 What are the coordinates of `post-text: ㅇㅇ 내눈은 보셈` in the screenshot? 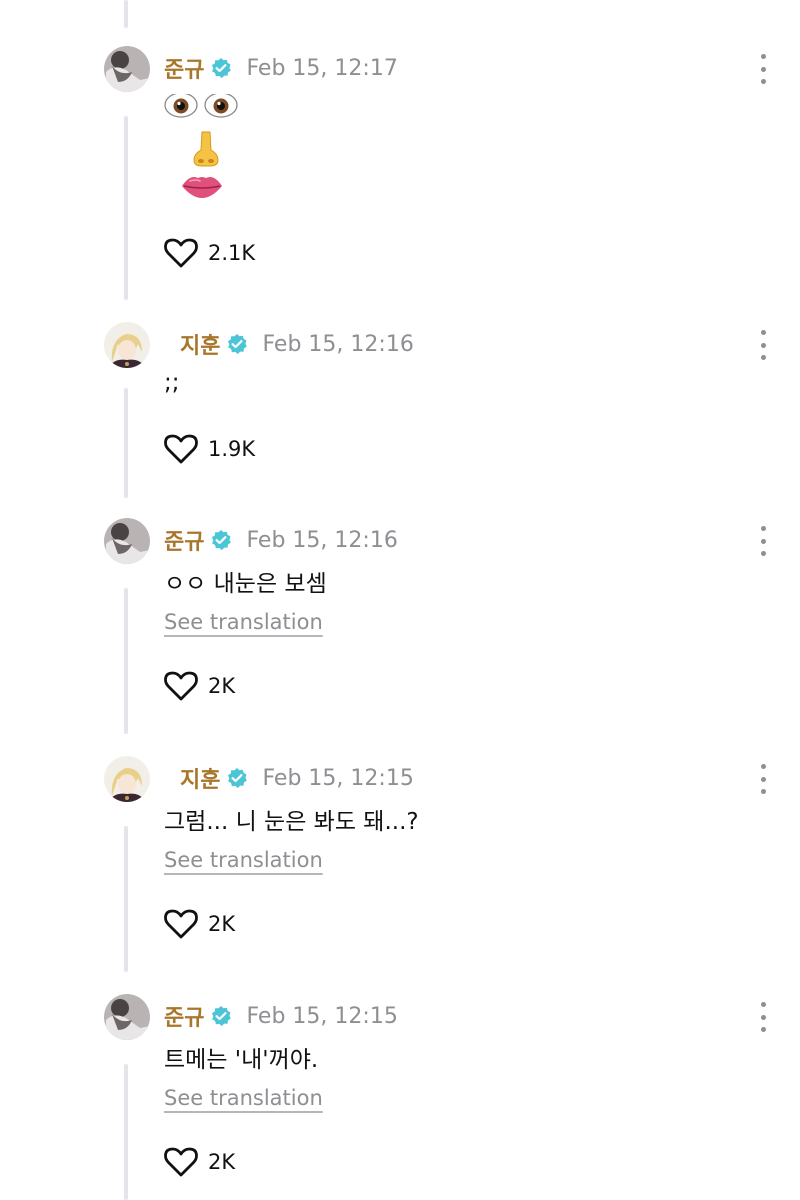 It's located at (245, 584).